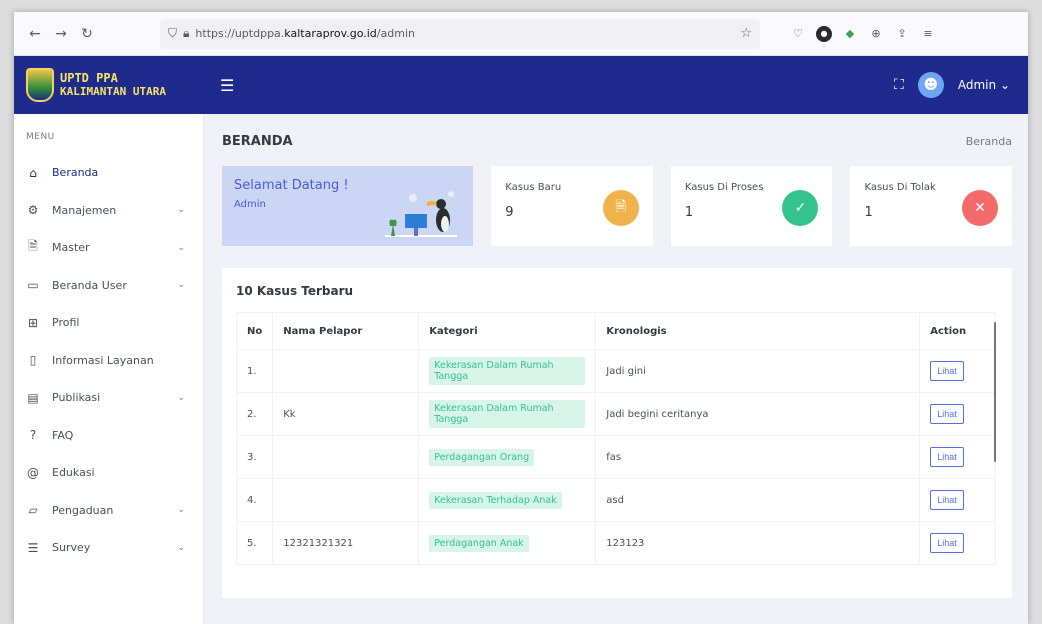 The height and width of the screenshot is (624, 1042). Describe the element at coordinates (899, 85) in the screenshot. I see `fullscreen-icon: ⛶` at that location.